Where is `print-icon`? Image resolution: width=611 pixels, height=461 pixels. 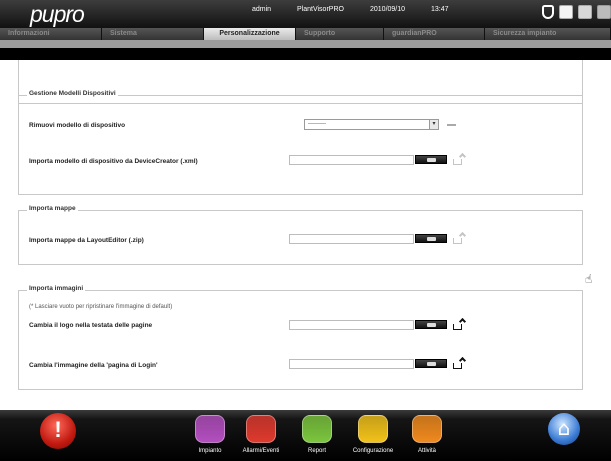
print-icon is located at coordinates (566, 12).